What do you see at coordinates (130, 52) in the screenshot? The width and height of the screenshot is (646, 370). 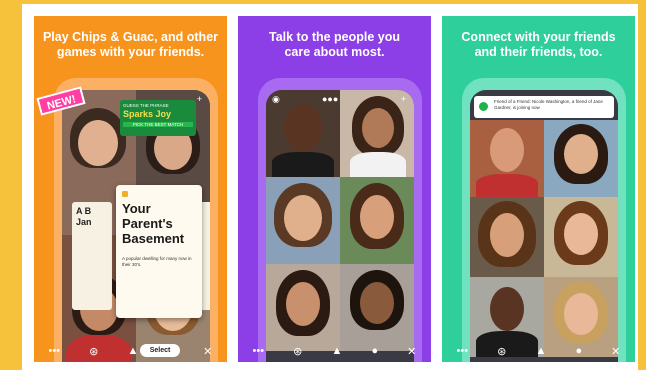 I see `caption-line-2: games with your friends.` at bounding box center [130, 52].